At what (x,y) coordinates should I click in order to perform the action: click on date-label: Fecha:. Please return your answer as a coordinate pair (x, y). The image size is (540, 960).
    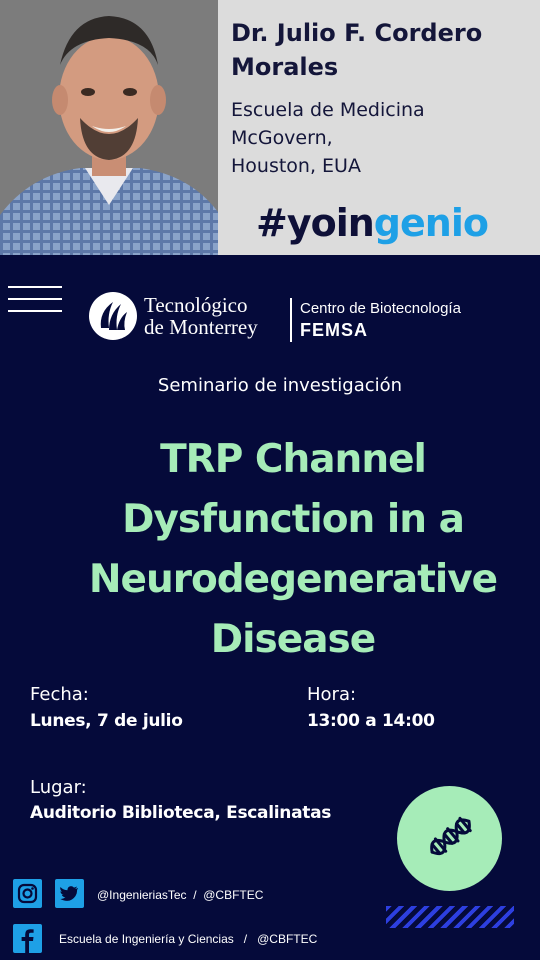
    Looking at the image, I should click on (59, 694).